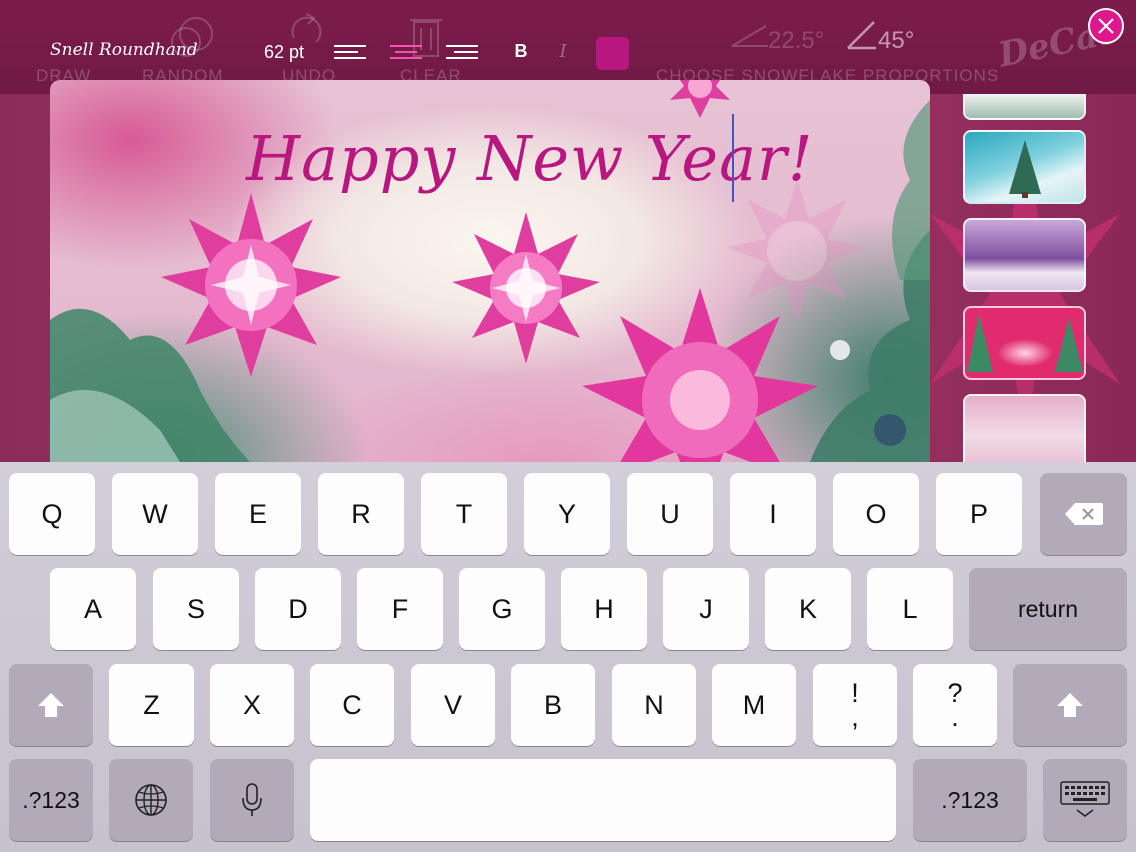 The width and height of the screenshot is (1136, 852). What do you see at coordinates (150, 385) in the screenshot?
I see `foliage-left-icon` at bounding box center [150, 385].